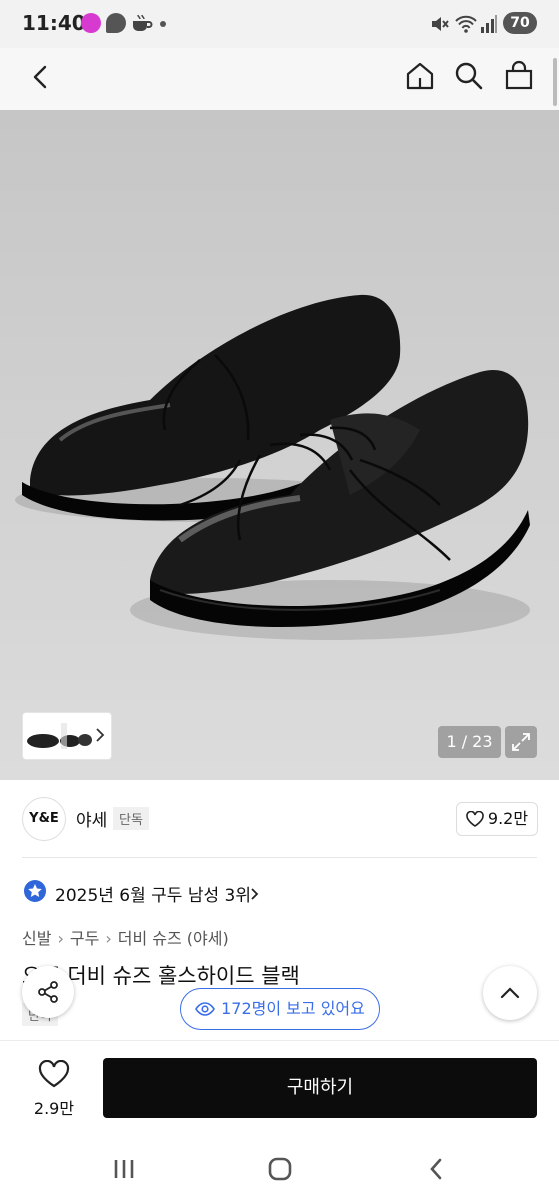 This screenshot has height=1200, width=559. I want to click on status-time: 11:40, so click(54, 23).